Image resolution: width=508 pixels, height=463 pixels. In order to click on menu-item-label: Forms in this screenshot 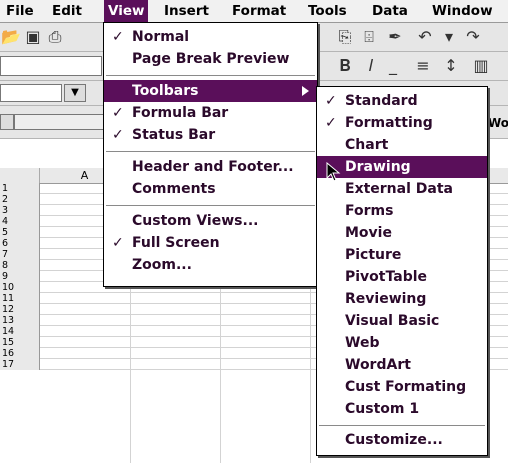, I will do `click(369, 211)`.